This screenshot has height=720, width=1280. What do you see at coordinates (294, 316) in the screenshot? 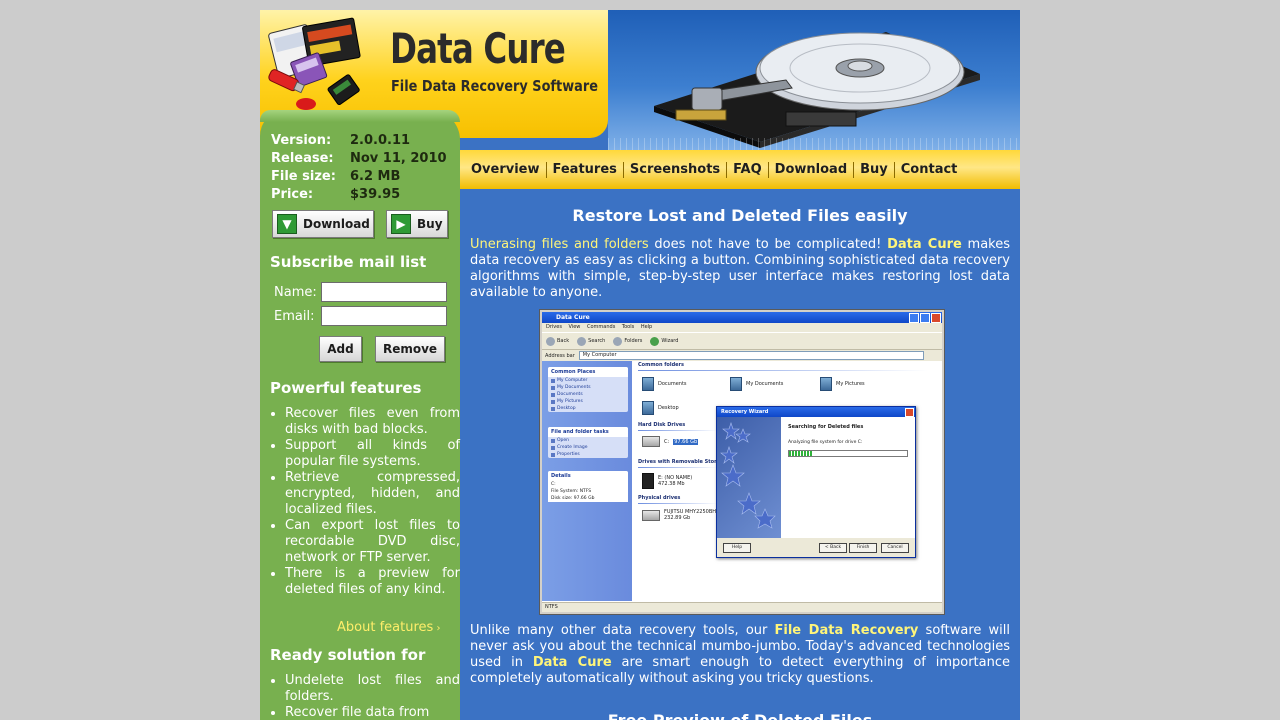
I see `email-label: Email:` at bounding box center [294, 316].